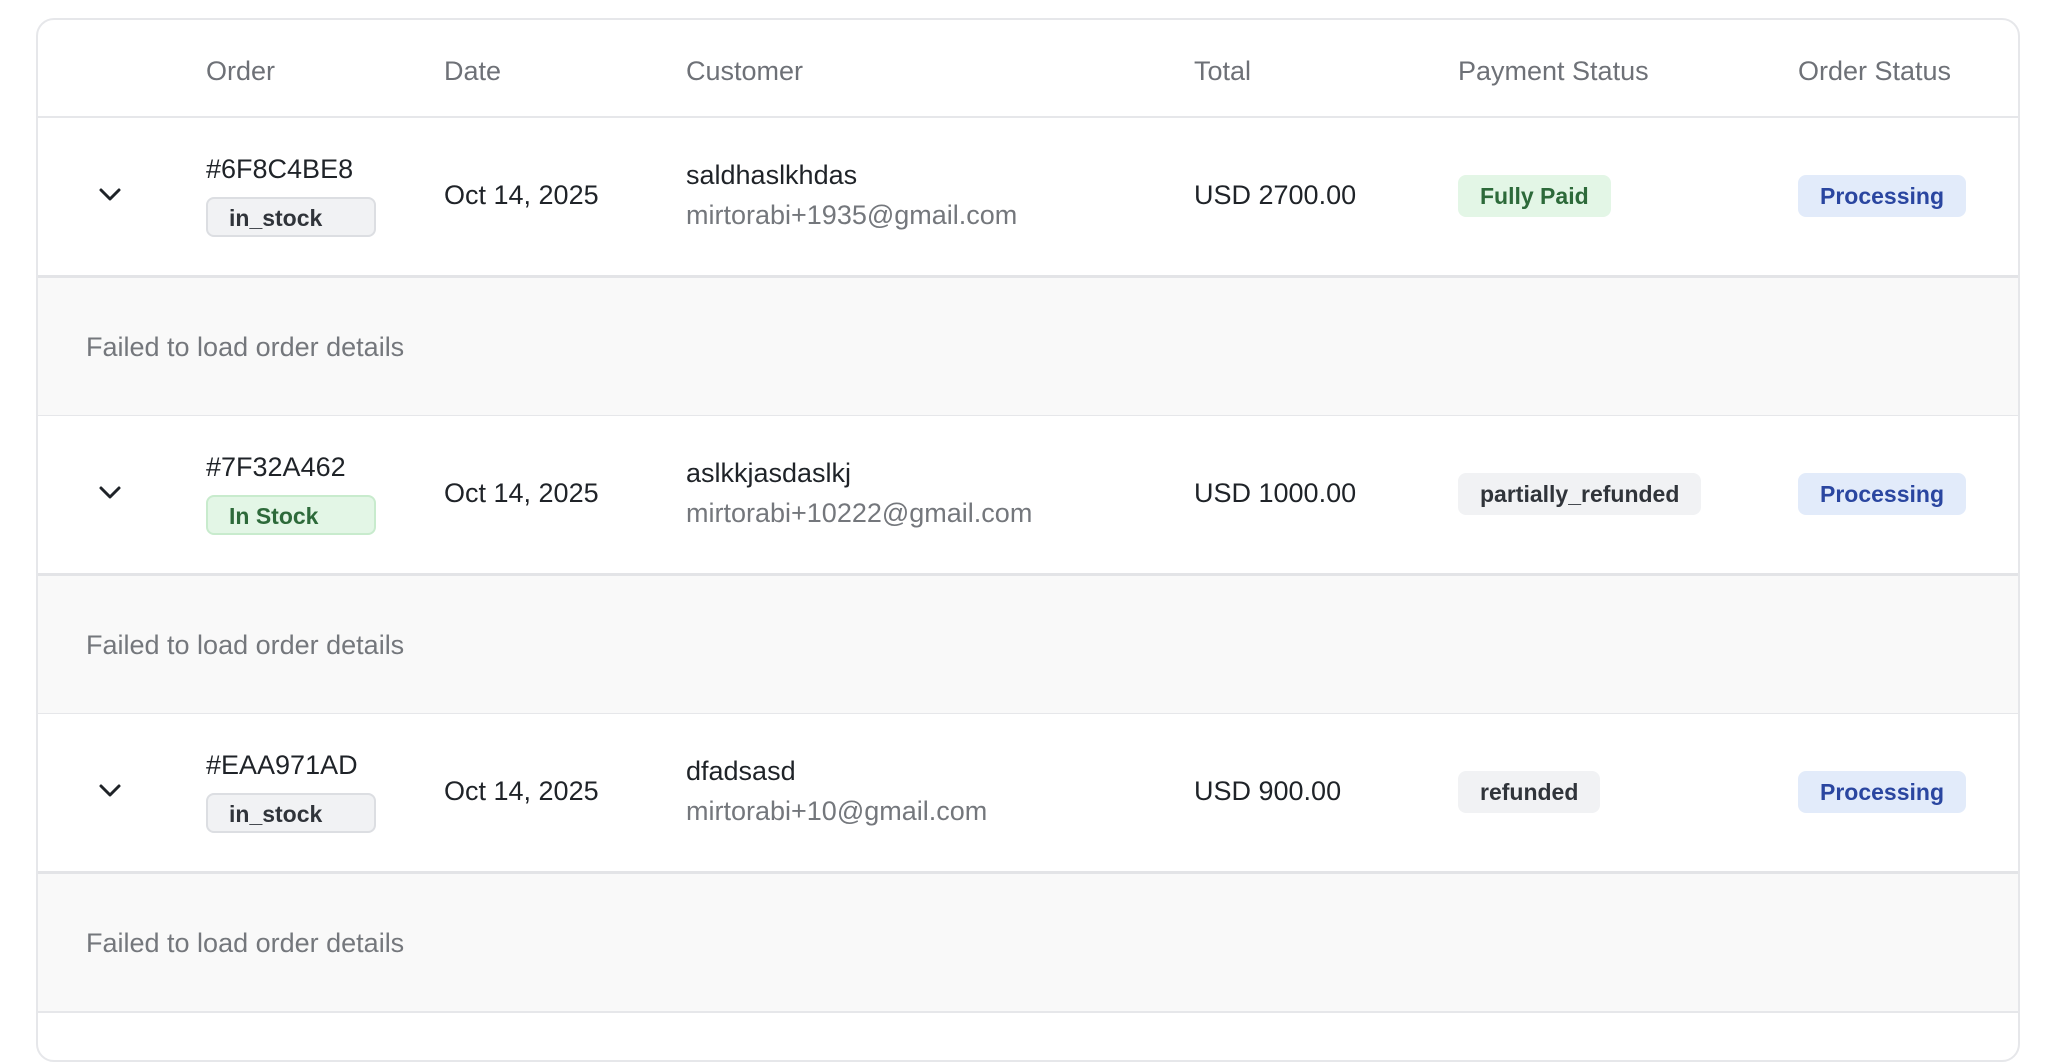 The image size is (2048, 1062). I want to click on customer-email: mirtorabi+10222@gmail.com, so click(859, 513).